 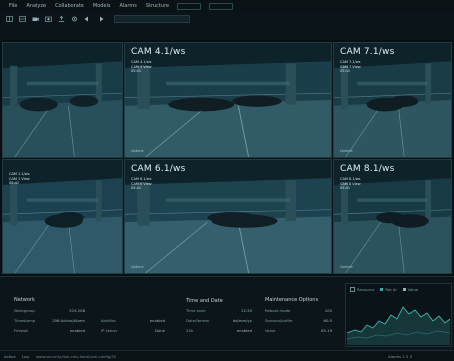 I want to click on toolbar, so click(x=227, y=19).